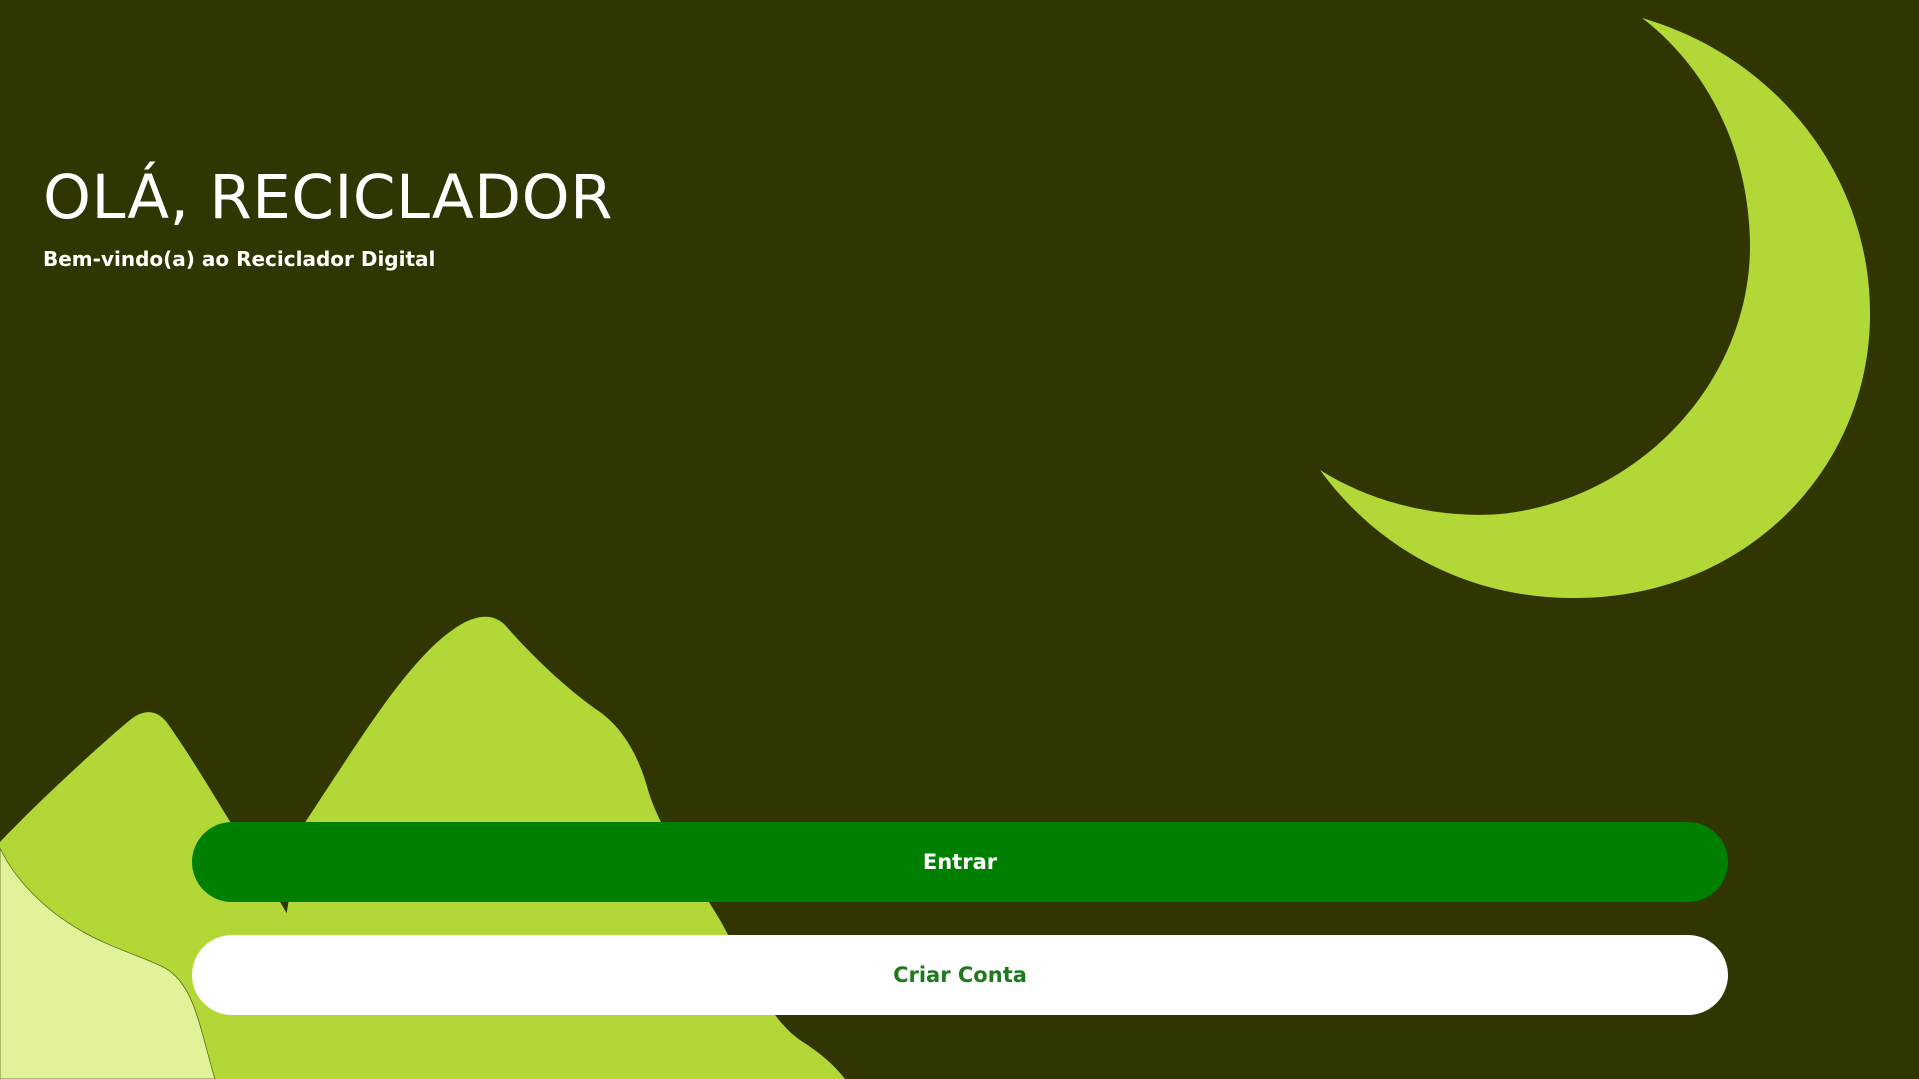  I want to click on create-account-button: Criar Conta, so click(960, 975).